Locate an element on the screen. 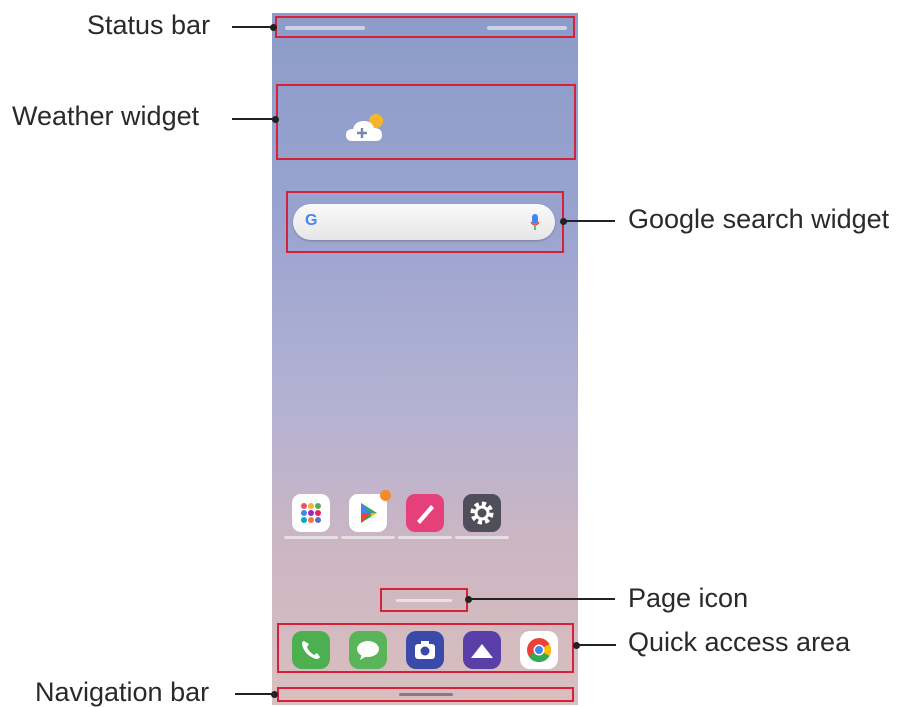 The height and width of the screenshot is (707, 911). leader-google-search-widget is located at coordinates (587, 221).